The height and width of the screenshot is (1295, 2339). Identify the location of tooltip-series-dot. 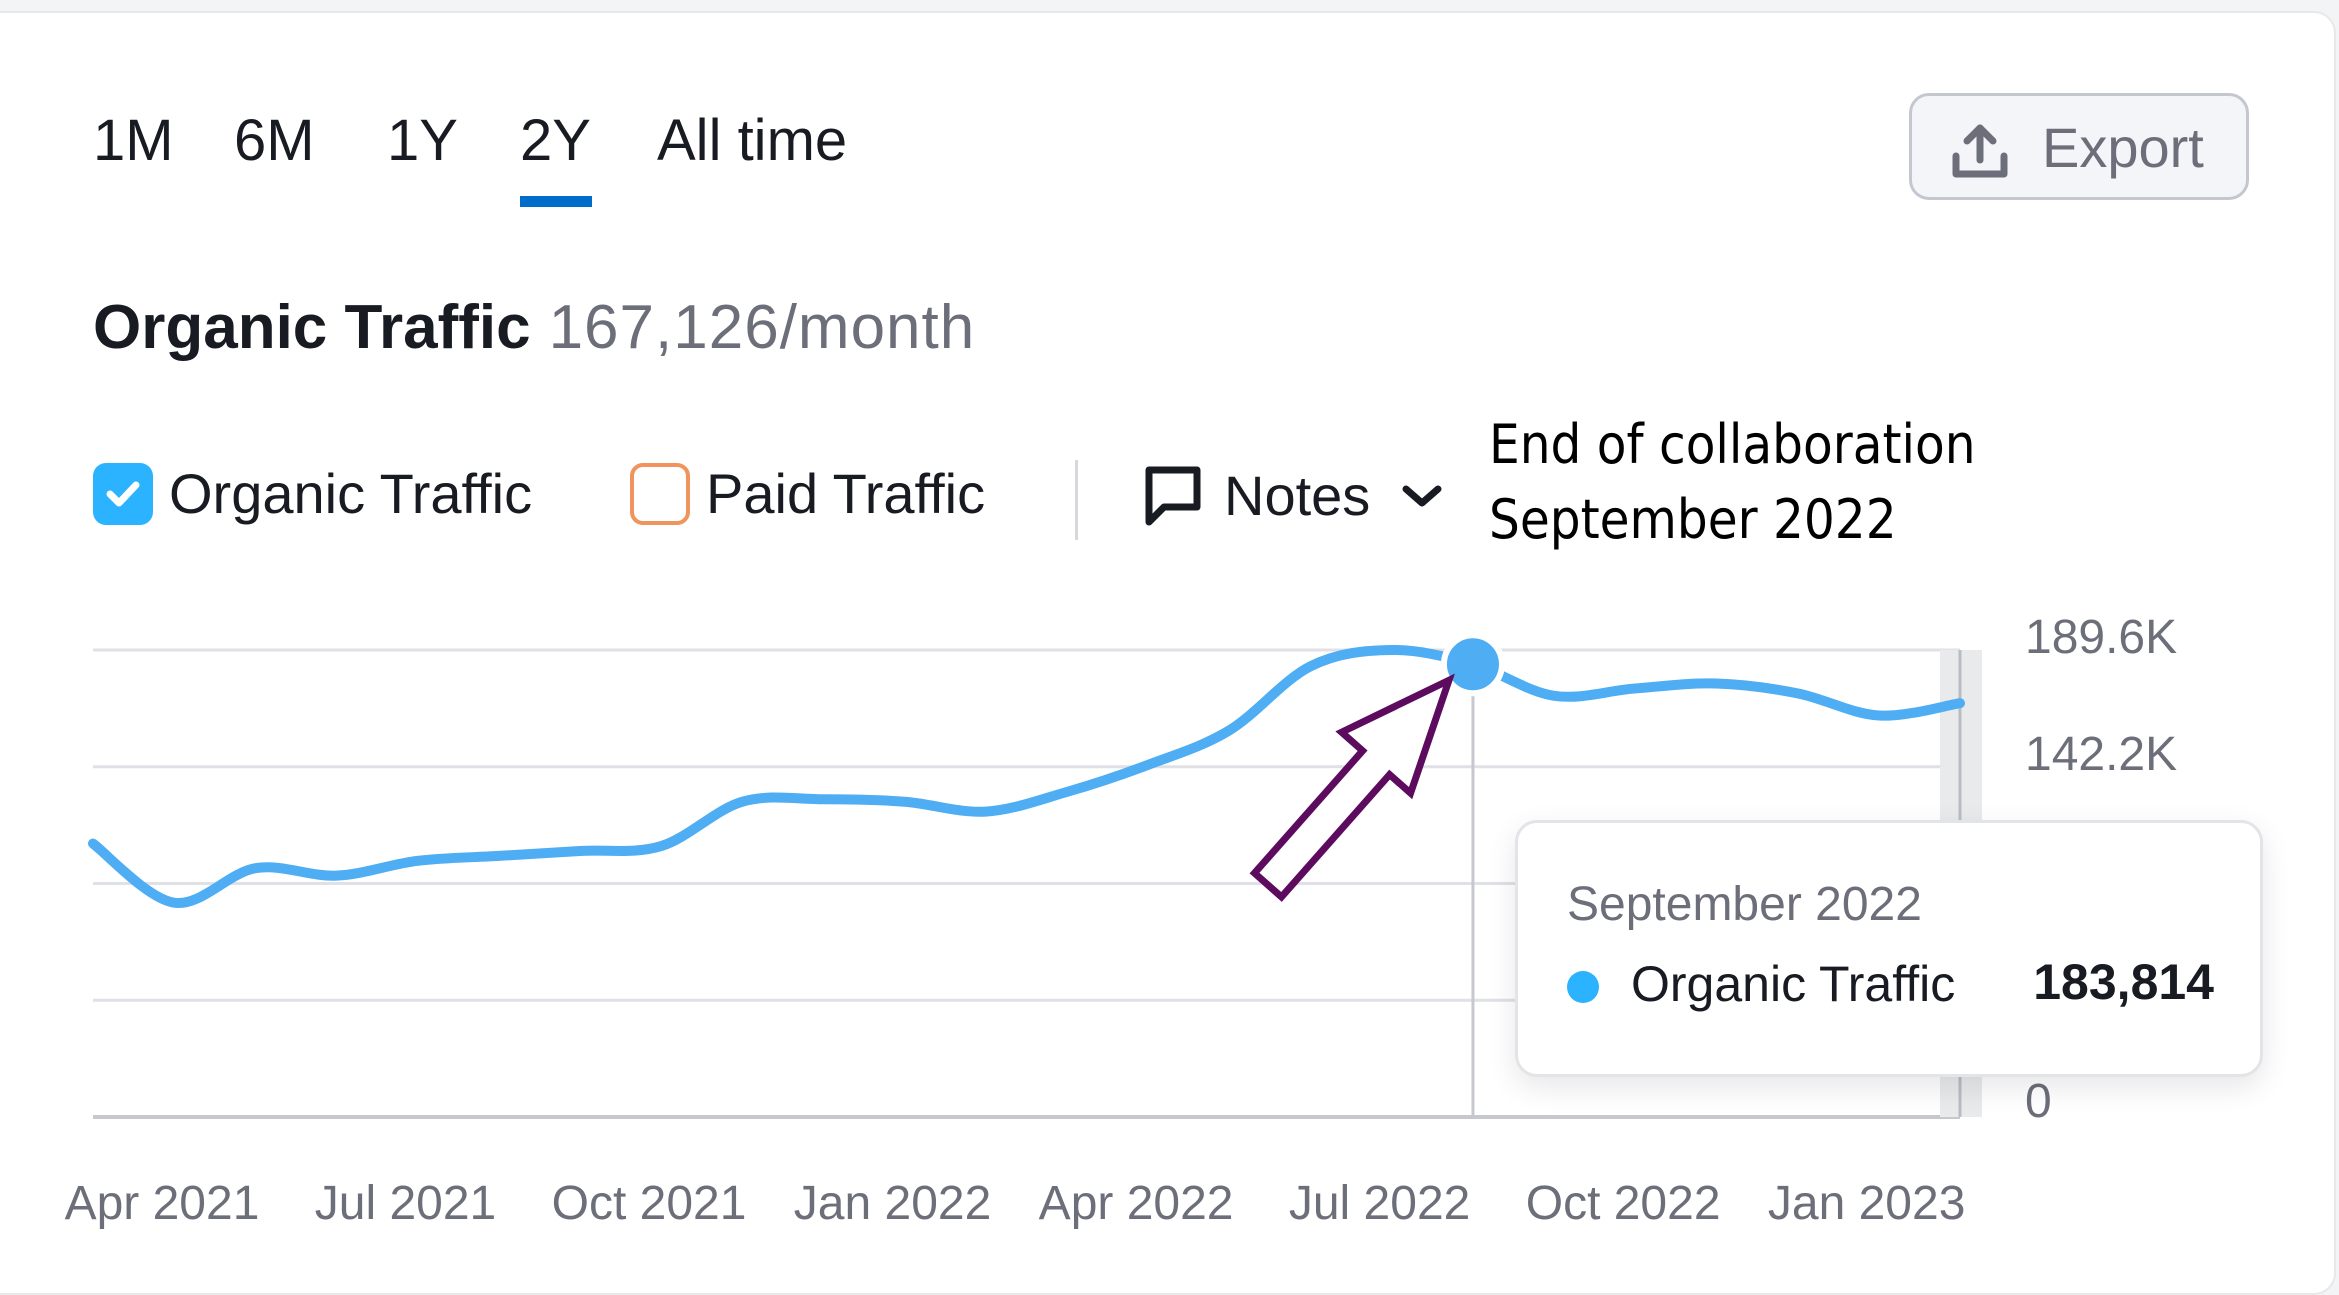
(1583, 987).